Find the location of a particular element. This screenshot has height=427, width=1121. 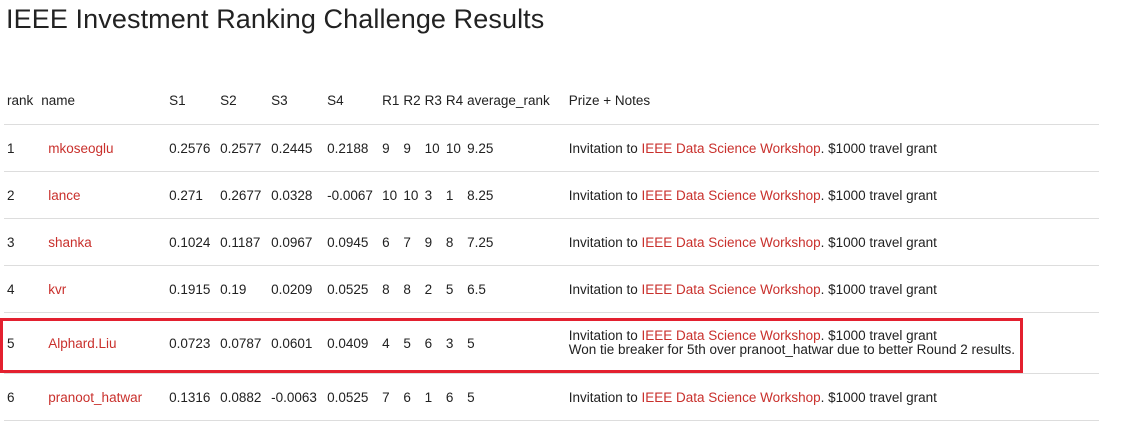

cell-s4: 0.0409 is located at coordinates (348, 343).